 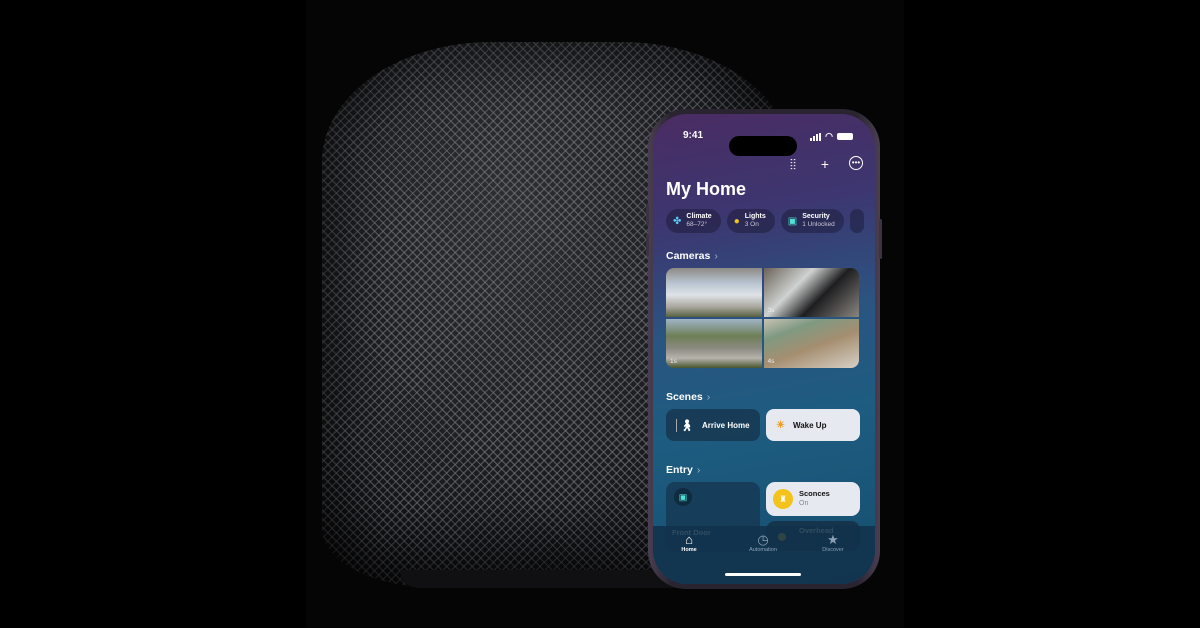 What do you see at coordinates (697, 224) in the screenshot?
I see `pill-subtitle: 68–72°` at bounding box center [697, 224].